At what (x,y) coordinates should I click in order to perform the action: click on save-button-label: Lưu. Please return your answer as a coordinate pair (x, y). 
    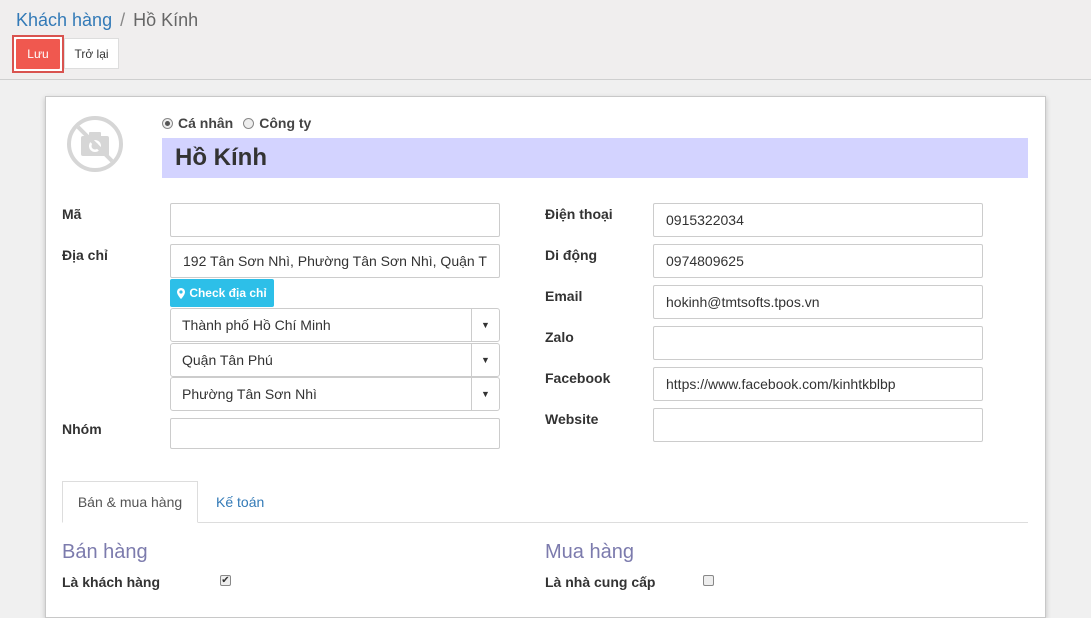
    Looking at the image, I should click on (38, 54).